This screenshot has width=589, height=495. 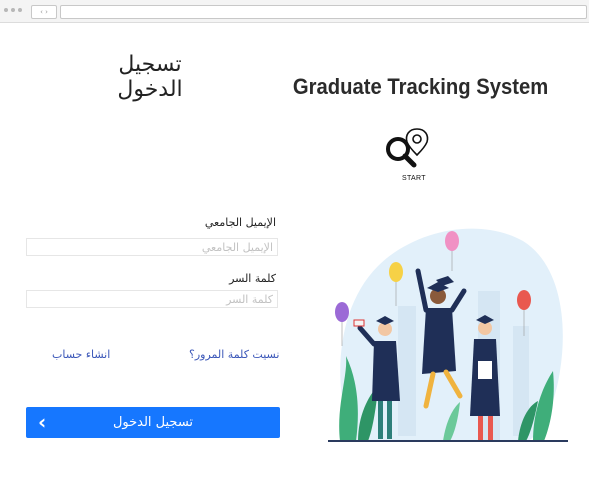 What do you see at coordinates (44, 12) in the screenshot?
I see `back-forward-buttons: ‹ ›` at bounding box center [44, 12].